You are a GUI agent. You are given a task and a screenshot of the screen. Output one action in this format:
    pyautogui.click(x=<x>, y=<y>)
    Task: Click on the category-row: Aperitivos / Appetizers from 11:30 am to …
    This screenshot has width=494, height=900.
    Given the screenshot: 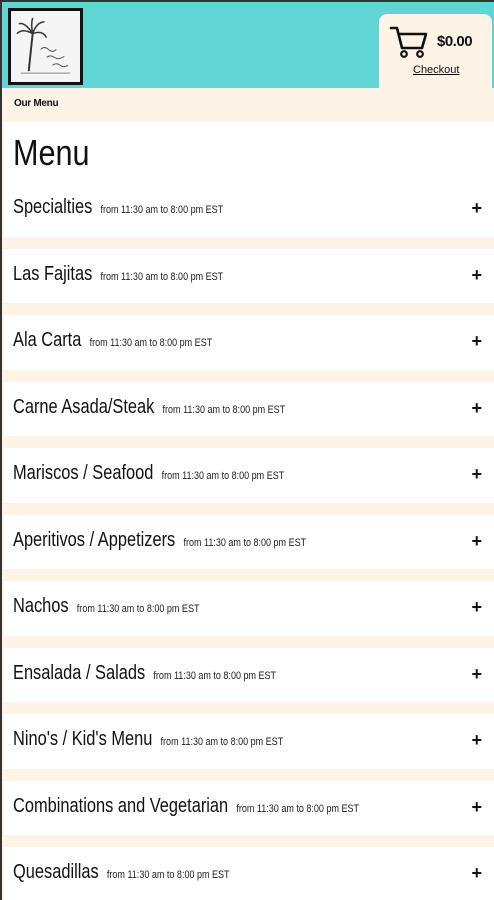 What is the action you would take?
    pyautogui.click(x=249, y=548)
    